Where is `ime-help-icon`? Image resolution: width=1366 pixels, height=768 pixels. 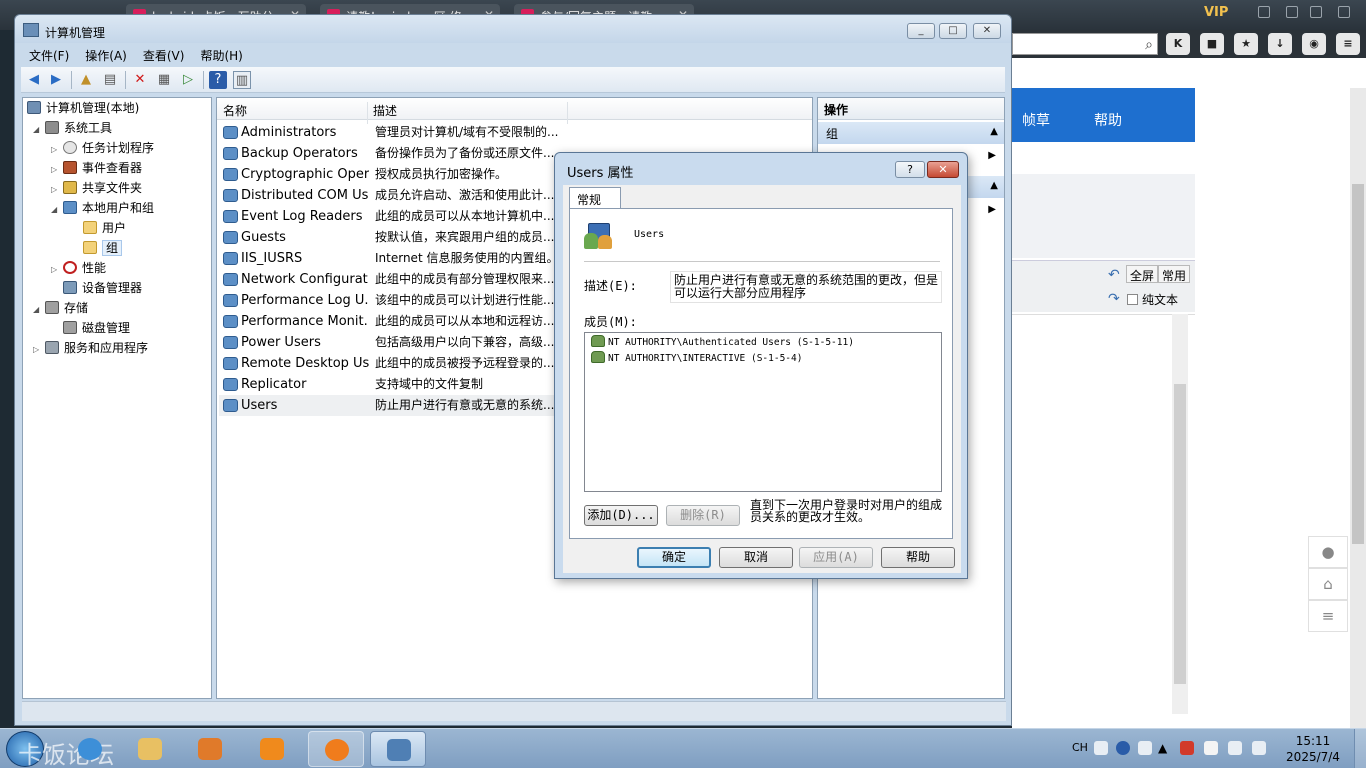
ime-help-icon is located at coordinates (1123, 748).